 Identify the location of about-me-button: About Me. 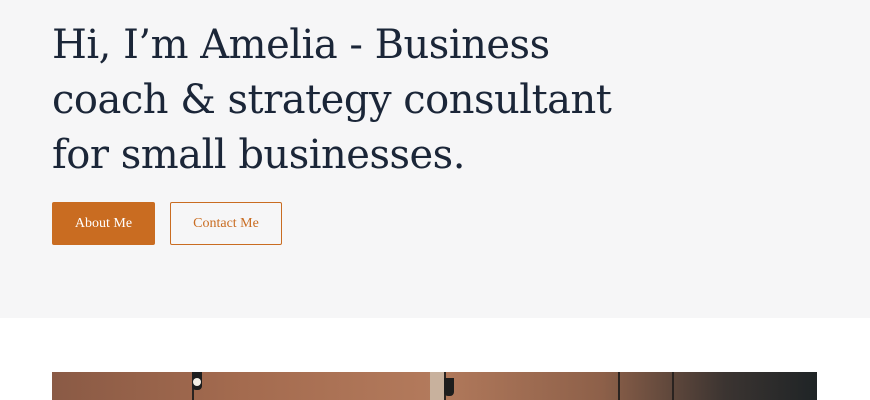
(103, 223).